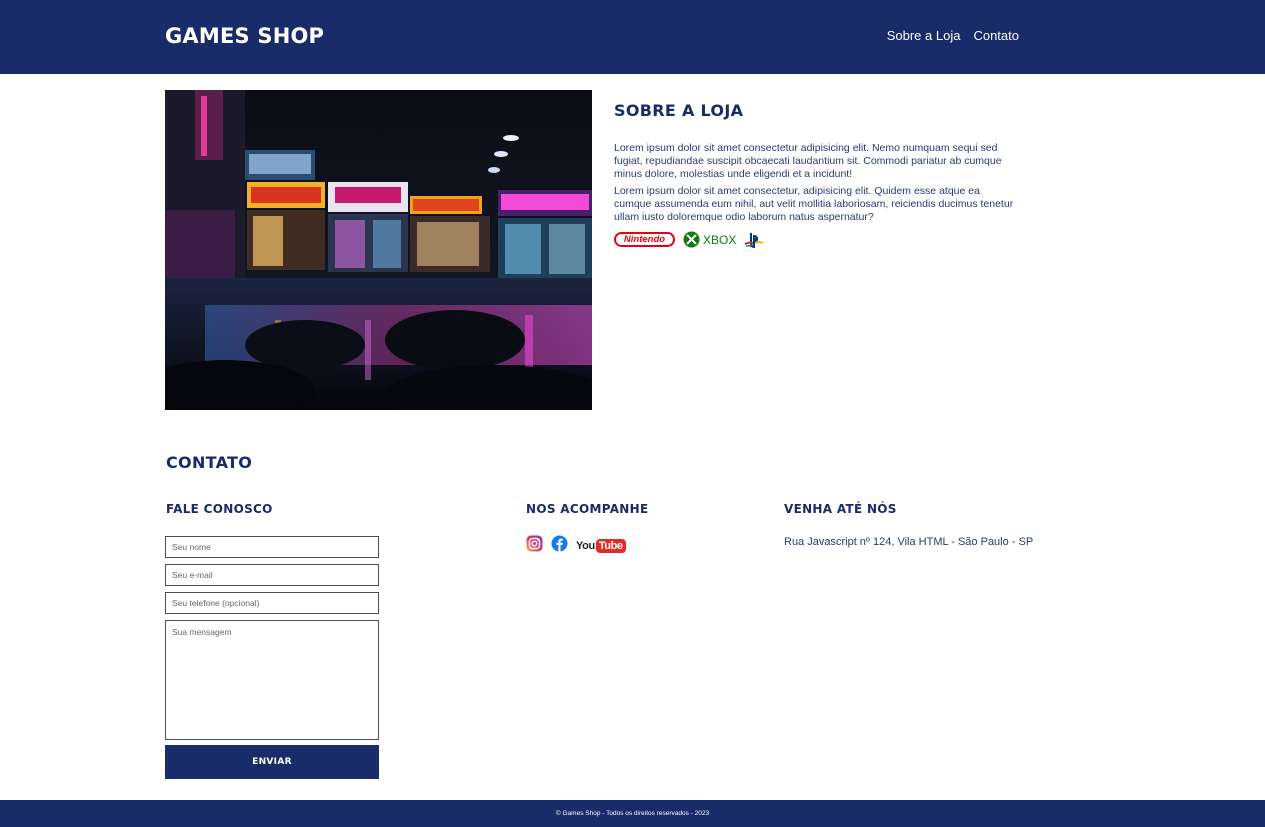  What do you see at coordinates (272, 603) in the screenshot?
I see `phone-field` at bounding box center [272, 603].